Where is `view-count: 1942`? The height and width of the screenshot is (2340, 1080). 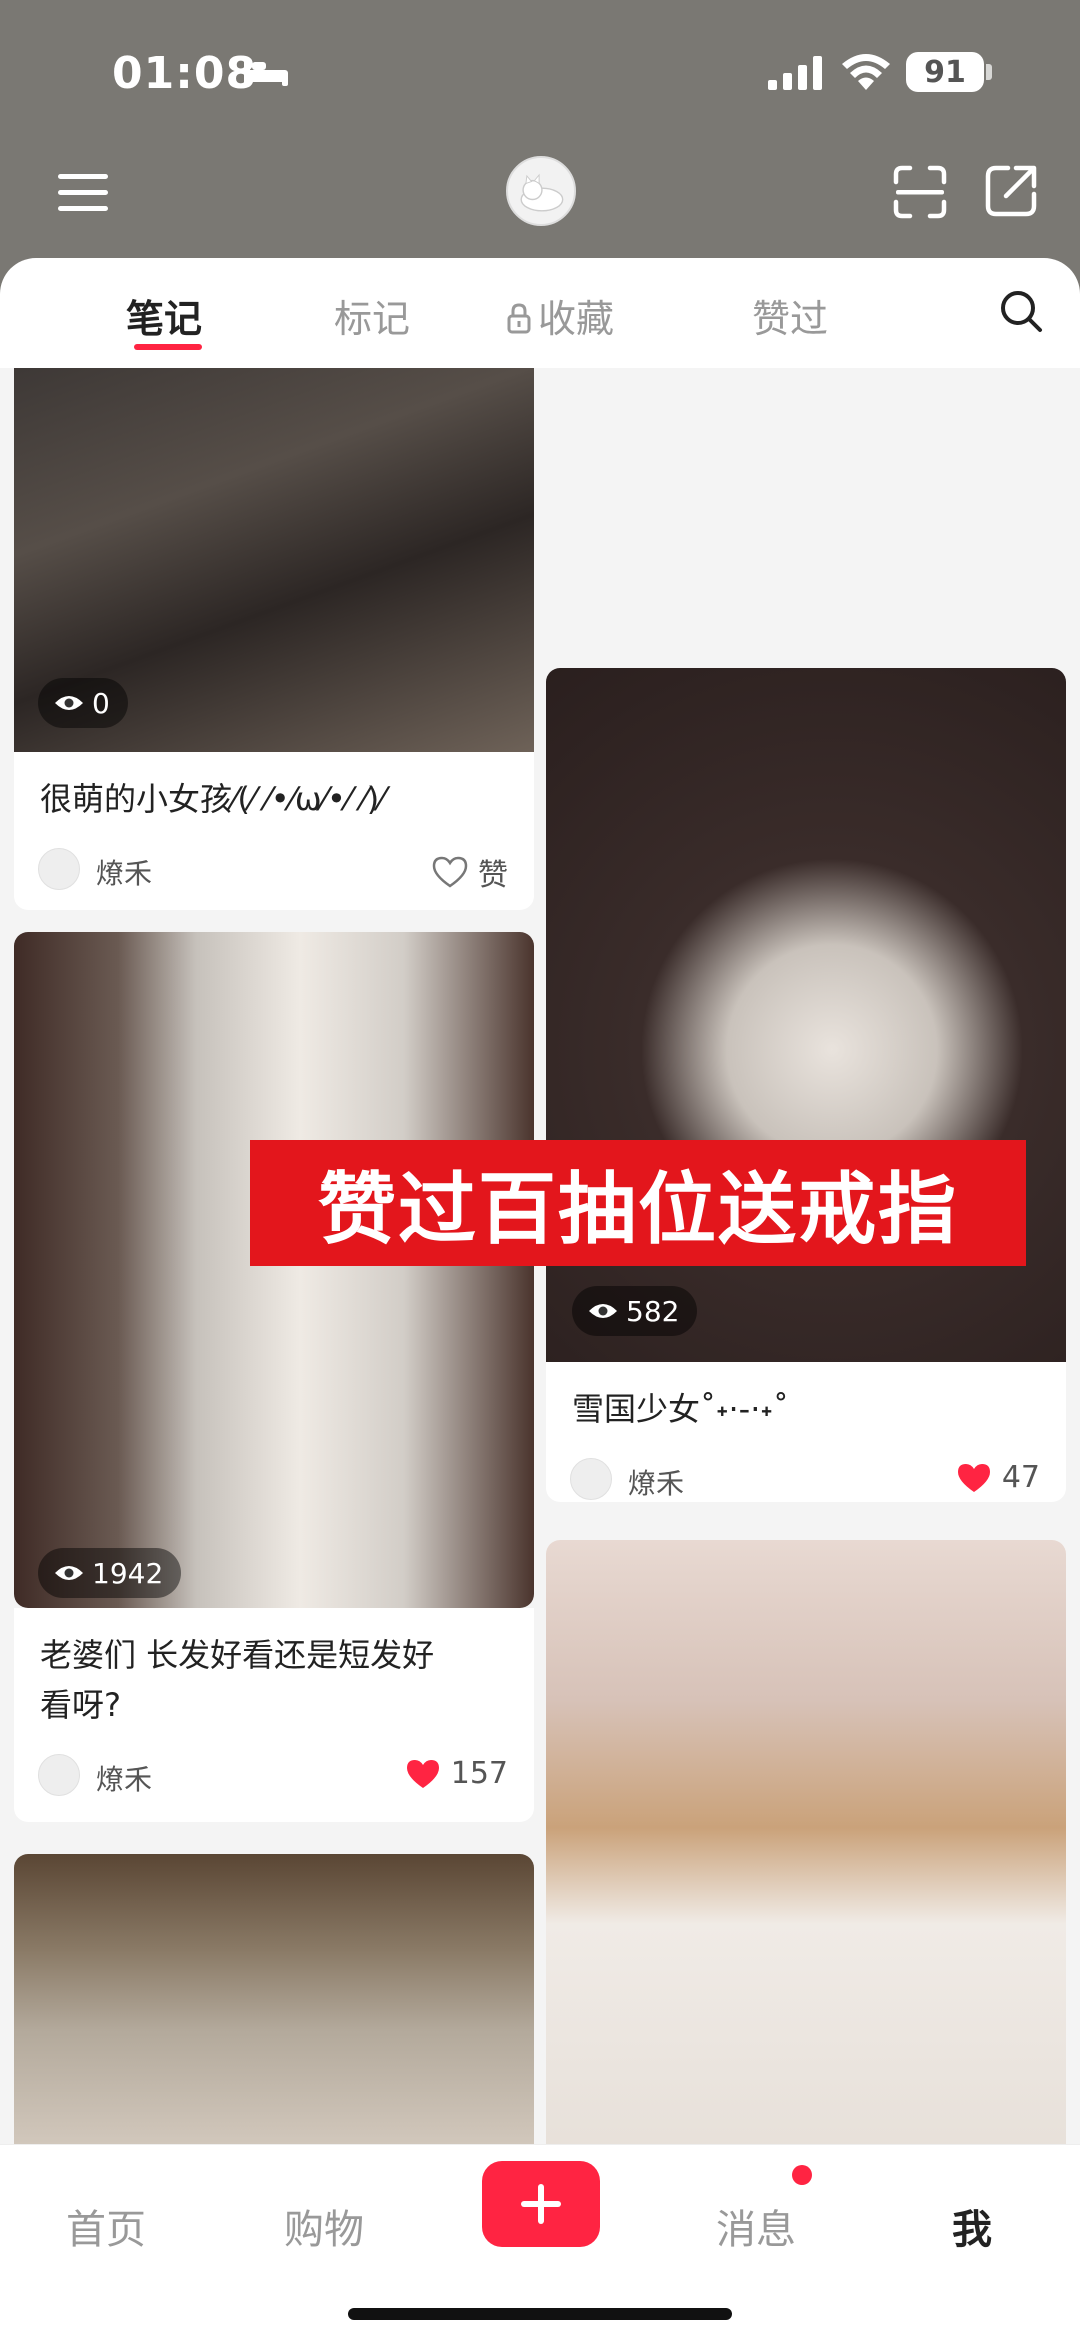 view-count: 1942 is located at coordinates (128, 1573).